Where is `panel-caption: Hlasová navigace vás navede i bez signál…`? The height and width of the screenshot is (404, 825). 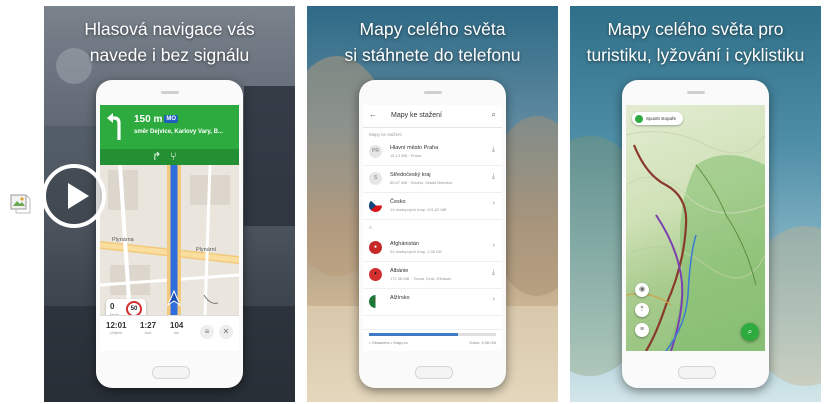 panel-caption: Hlasová navigace vás navede i bez signál… is located at coordinates (169, 42).